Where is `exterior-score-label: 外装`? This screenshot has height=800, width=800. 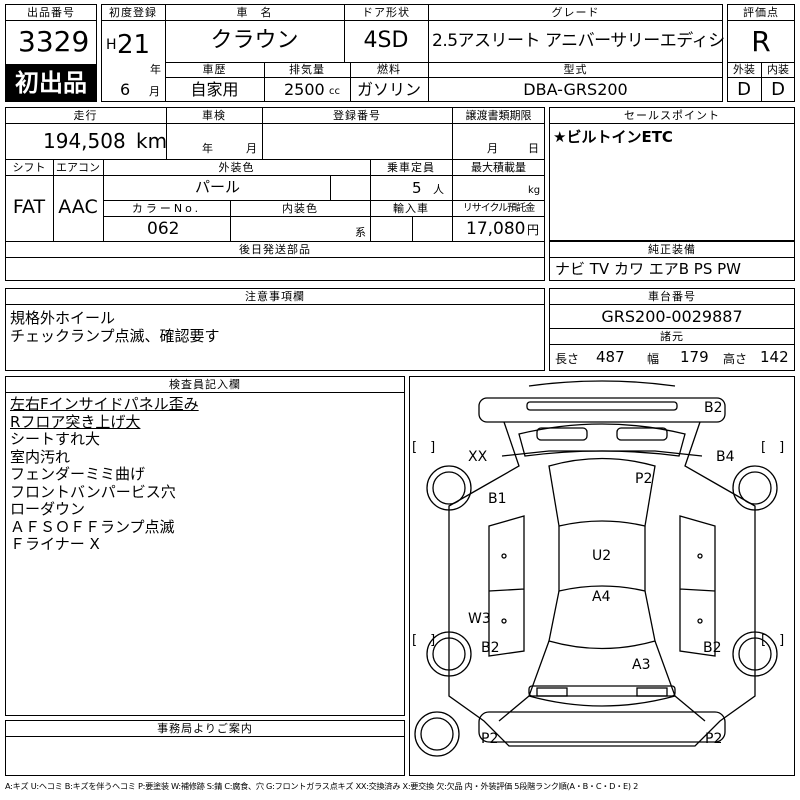
exterior-score-label: 外装 is located at coordinates (744, 69).